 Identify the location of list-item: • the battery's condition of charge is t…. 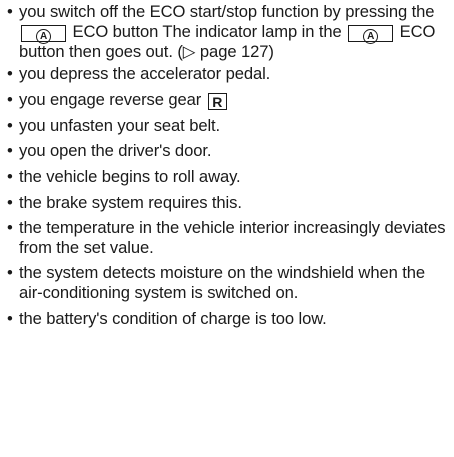
(229, 319).